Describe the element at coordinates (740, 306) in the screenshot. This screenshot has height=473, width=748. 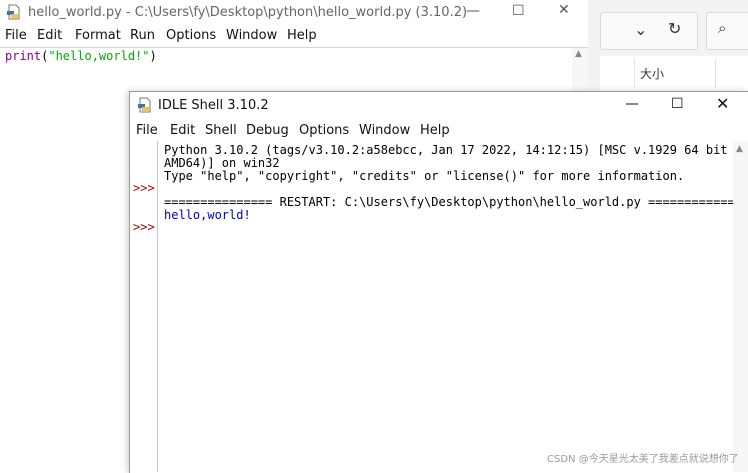
I see `shell-scrollbar` at that location.